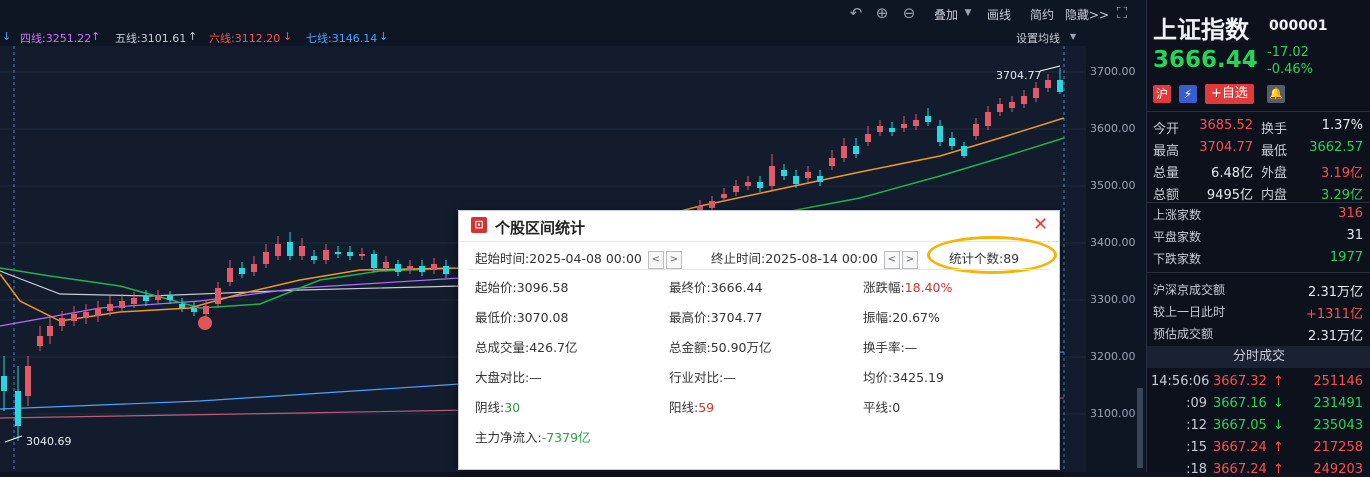 This screenshot has width=1370, height=477. I want to click on stat-value: 20.67%, so click(916, 317).